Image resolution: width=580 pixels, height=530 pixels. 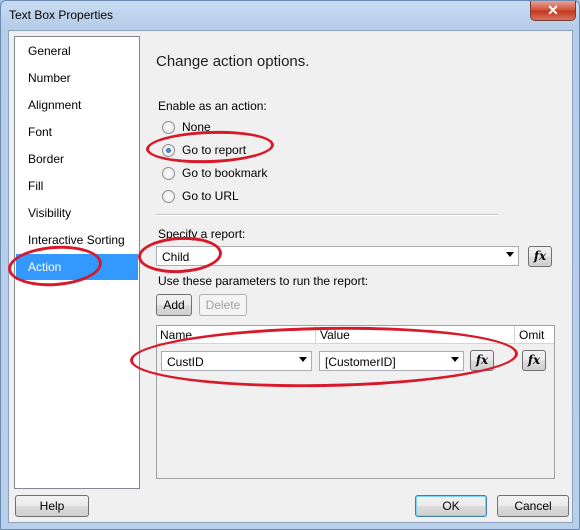 What do you see at coordinates (263, 281) in the screenshot?
I see `parameters-label: Use these parameters to run the report:` at bounding box center [263, 281].